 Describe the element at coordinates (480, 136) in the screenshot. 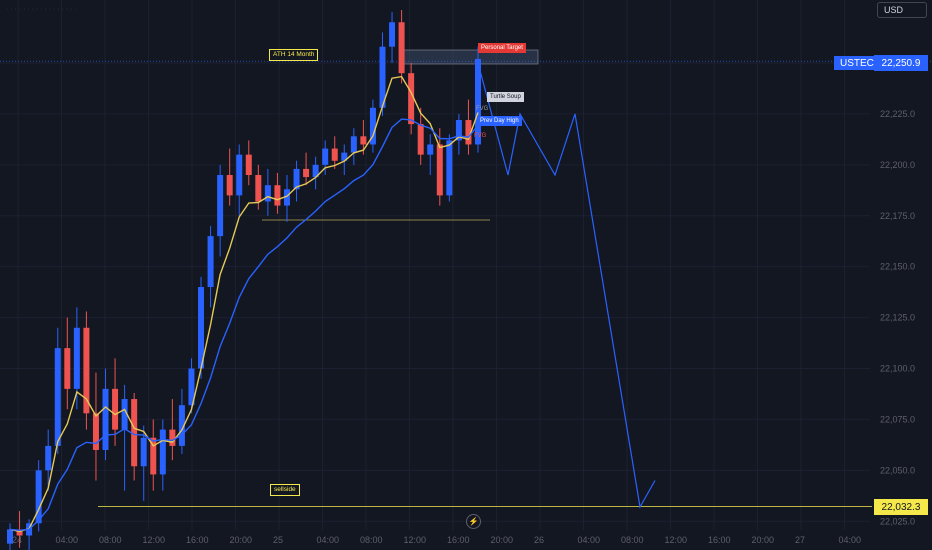

I see `fvg-lower-label: FVG` at that location.